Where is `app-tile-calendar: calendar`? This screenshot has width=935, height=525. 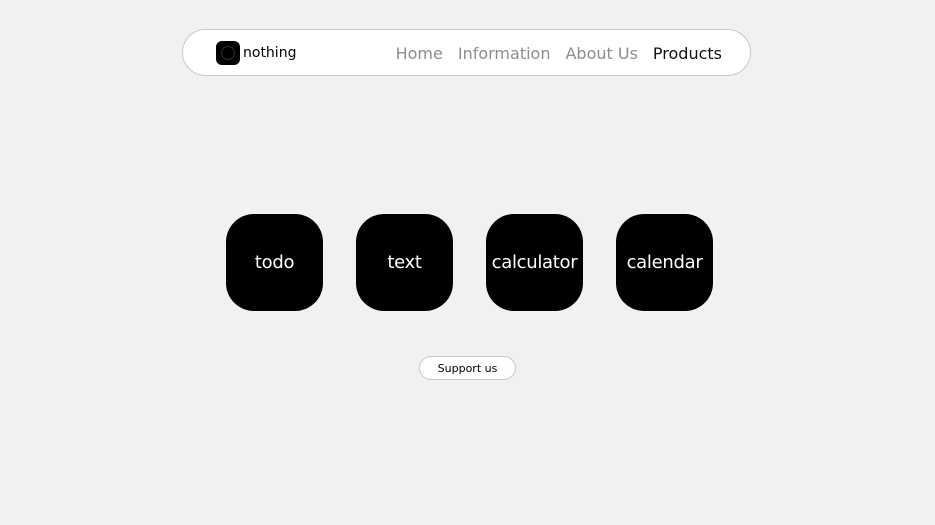
app-tile-calendar: calendar is located at coordinates (664, 262).